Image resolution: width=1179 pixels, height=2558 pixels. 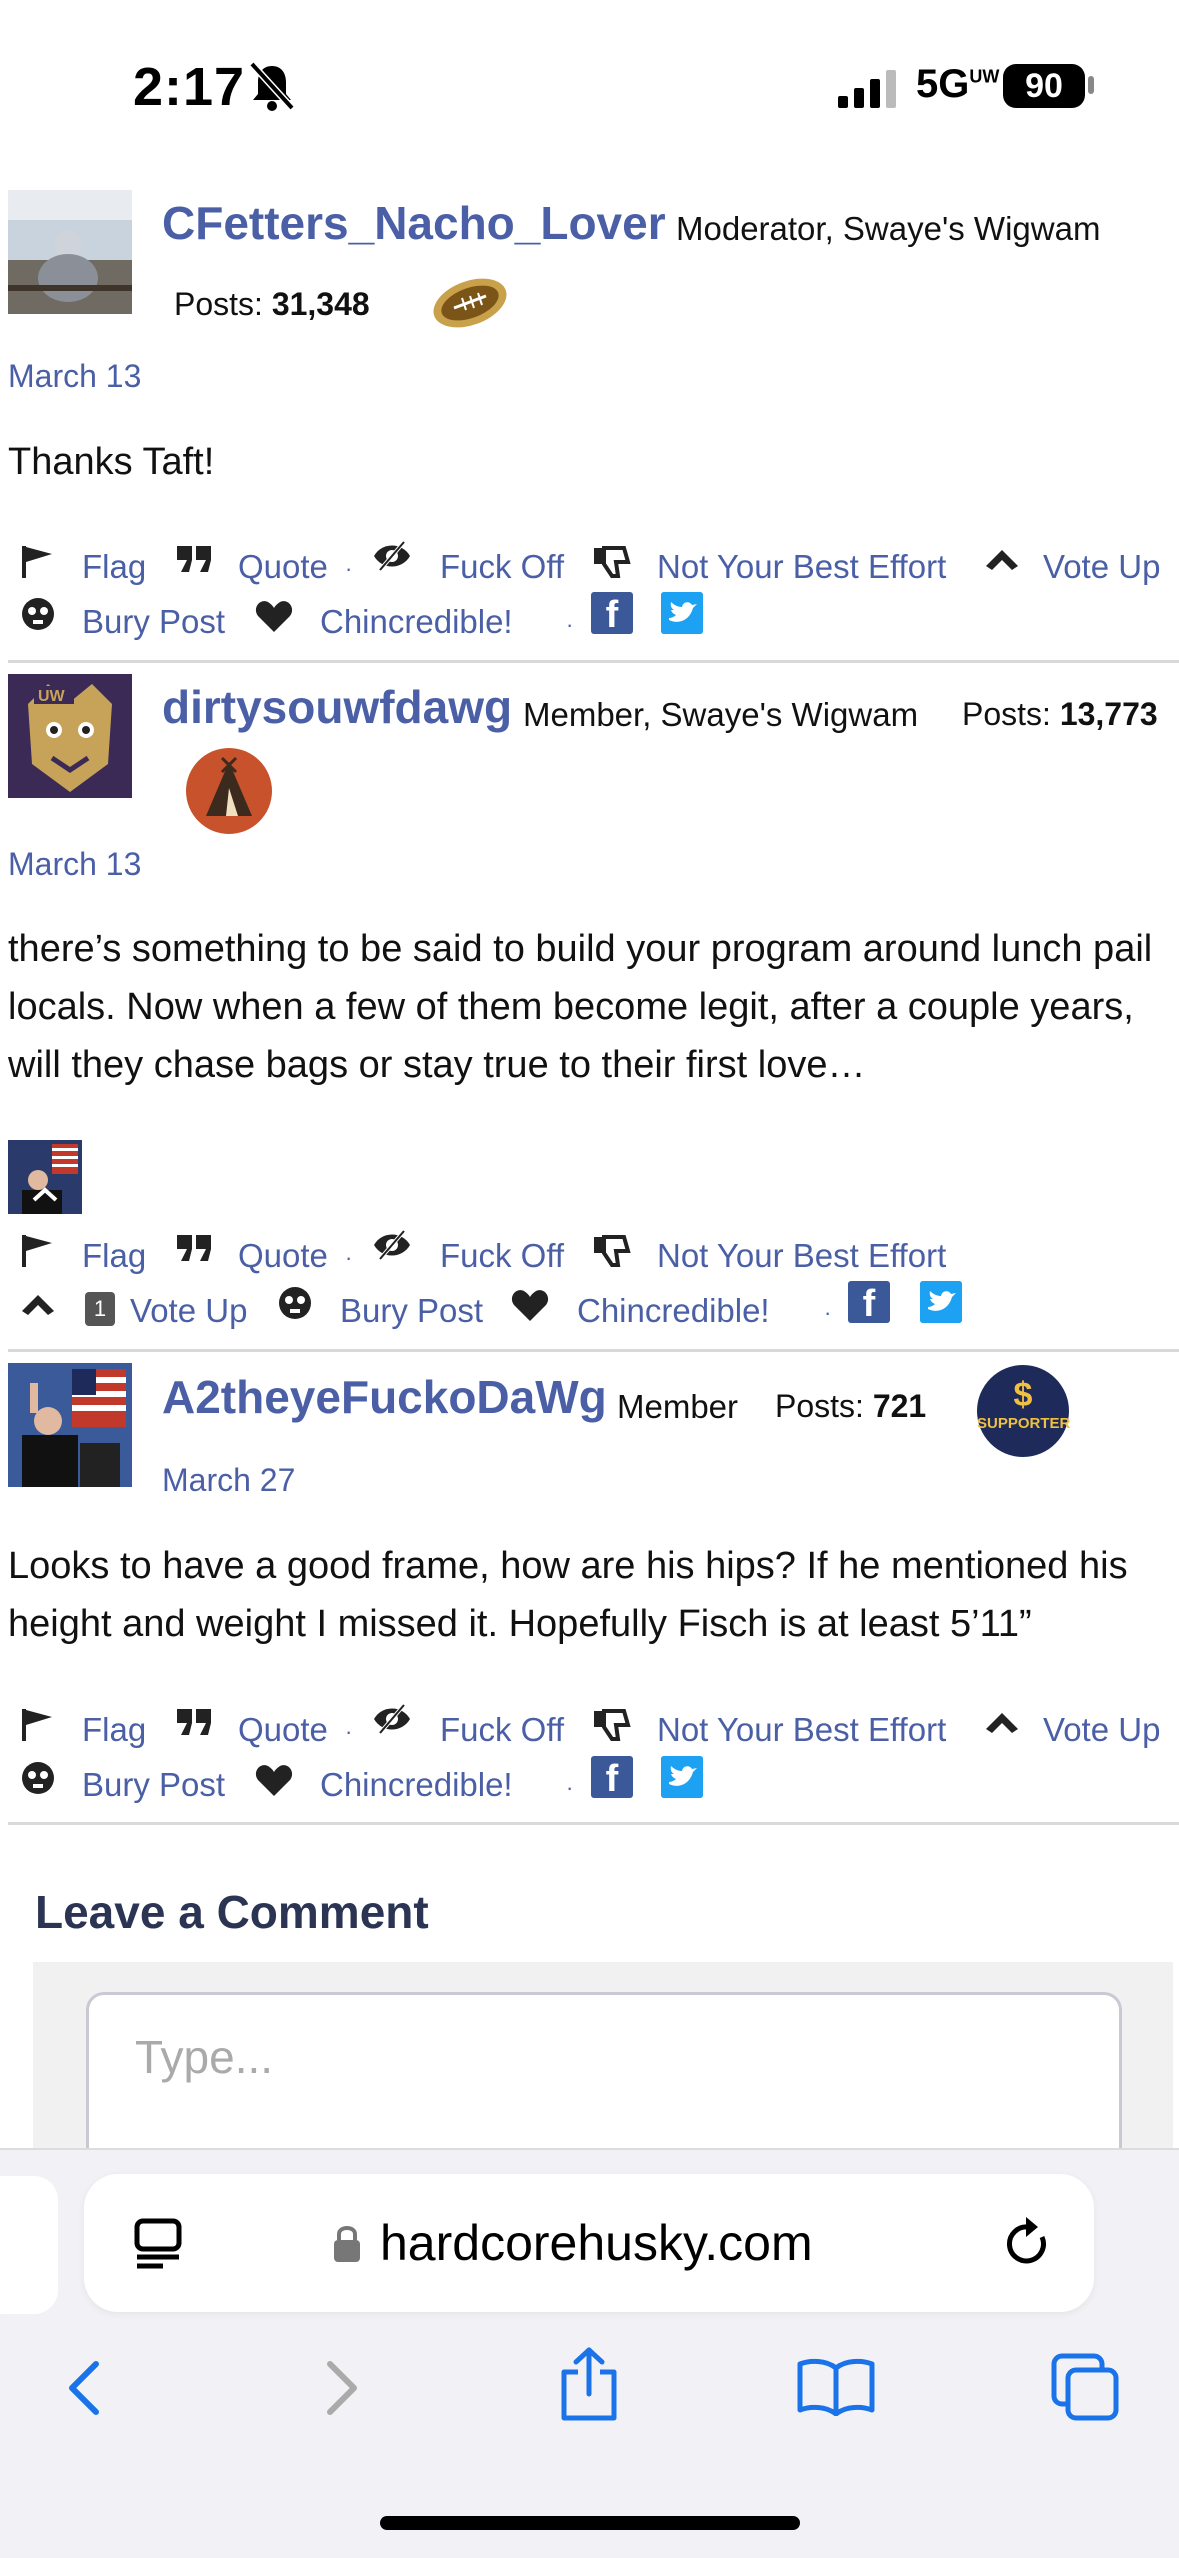 I want to click on network-type: 5GUW, so click(x=958, y=84).